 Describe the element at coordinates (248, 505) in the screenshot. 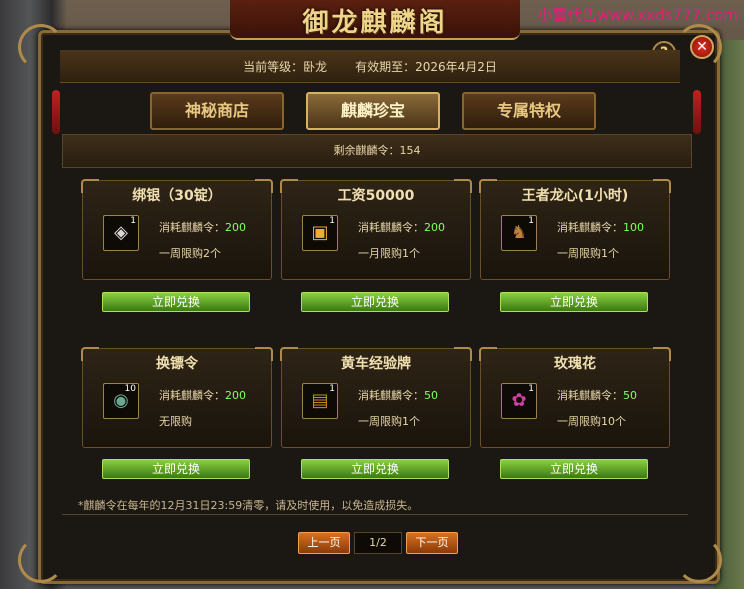

I see `reset-note: *麒麟令在每年的12月31日23:59清零，请及时使用，以免造成损失。` at that location.